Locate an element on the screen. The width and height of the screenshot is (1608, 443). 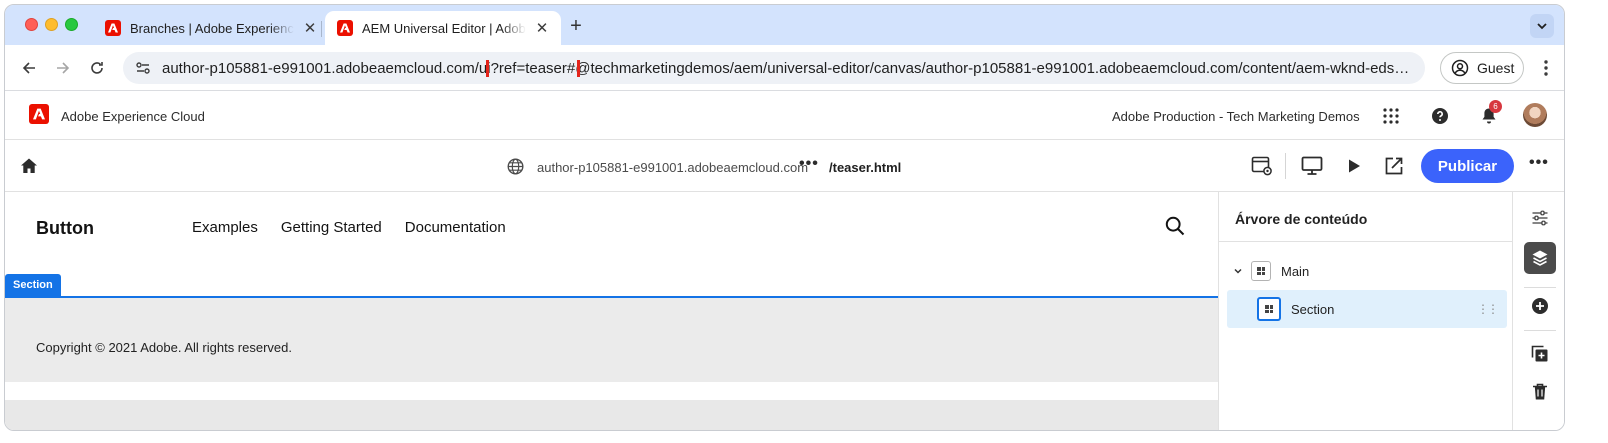
apps-grid-button is located at coordinates (1391, 116).